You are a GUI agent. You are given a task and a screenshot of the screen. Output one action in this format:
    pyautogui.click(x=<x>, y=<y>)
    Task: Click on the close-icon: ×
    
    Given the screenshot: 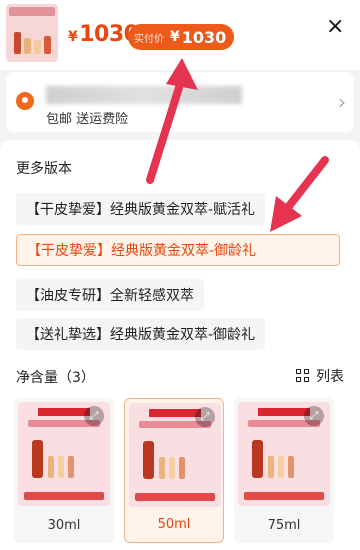 What is the action you would take?
    pyautogui.click(x=335, y=27)
    